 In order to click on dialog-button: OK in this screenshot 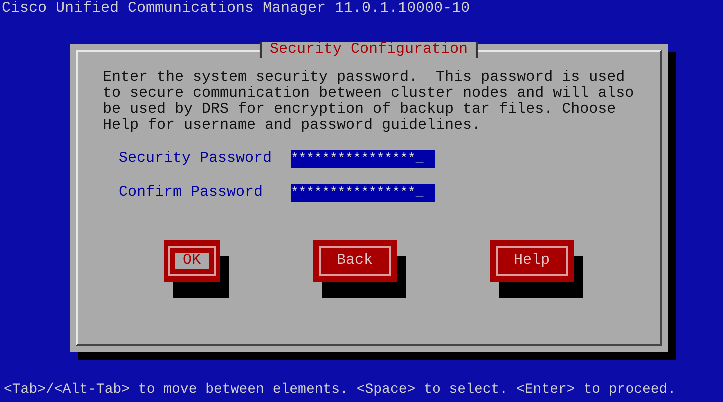, I will do `click(192, 261)`.